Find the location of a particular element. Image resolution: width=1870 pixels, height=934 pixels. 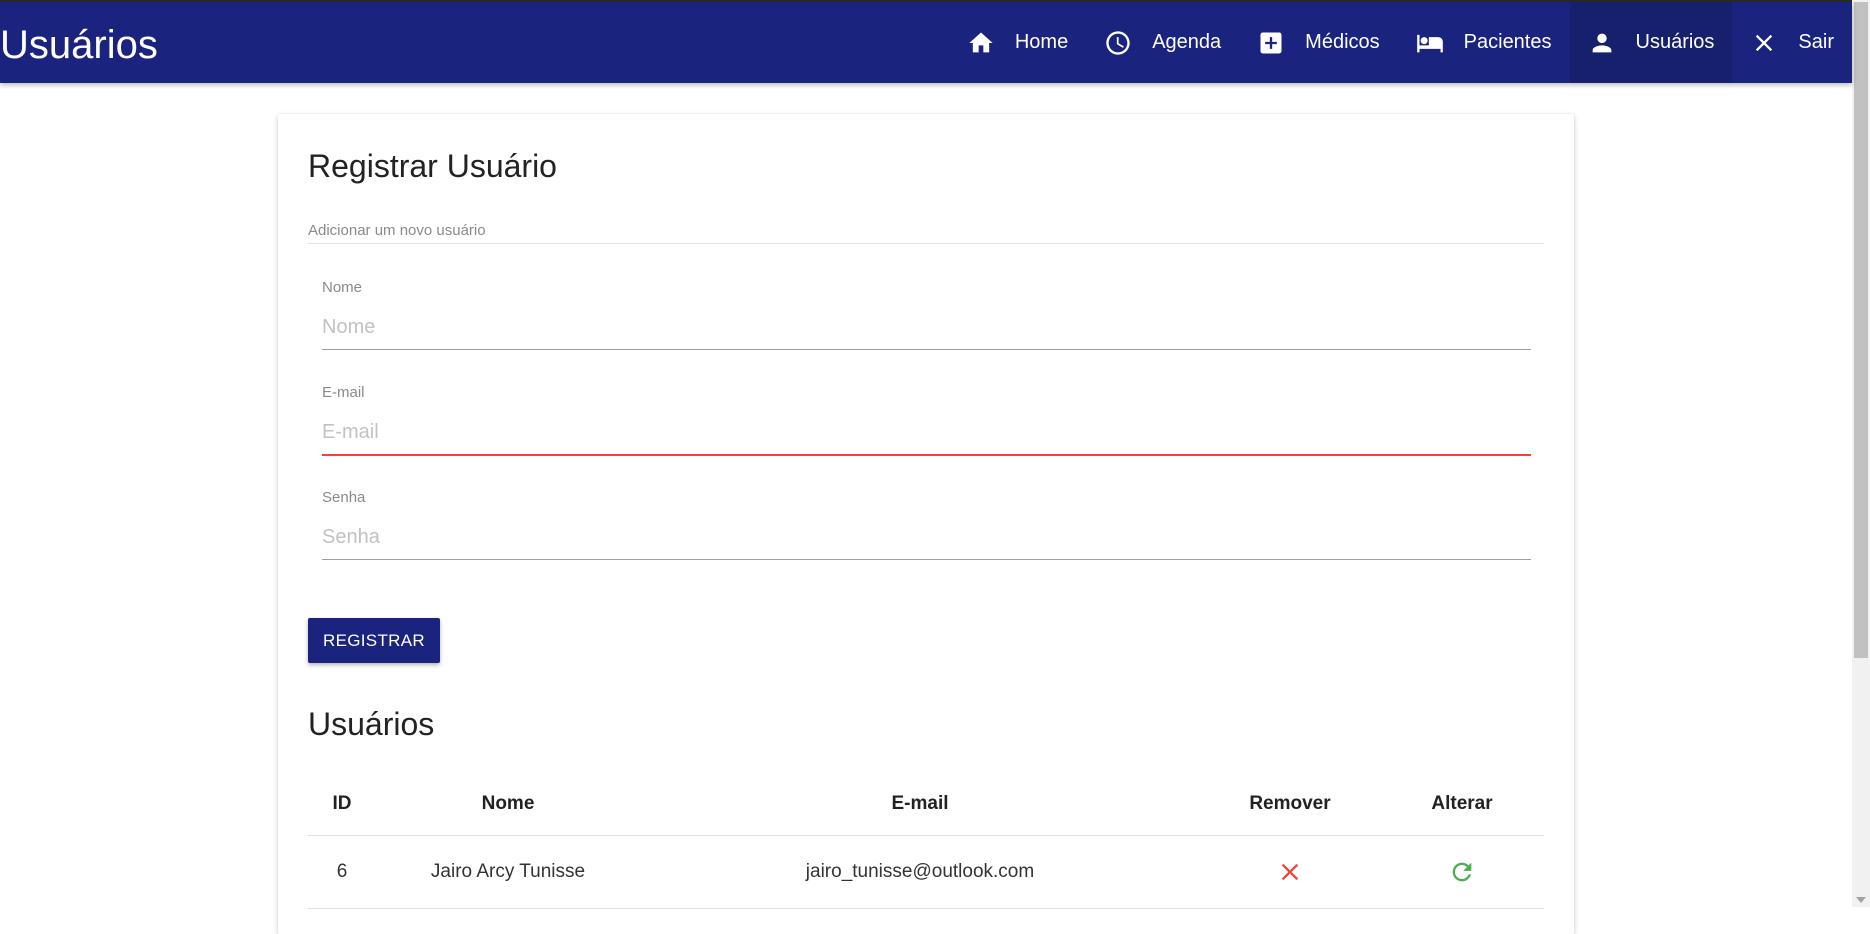

nav-item-medicos: Médicos is located at coordinates (1318, 42).